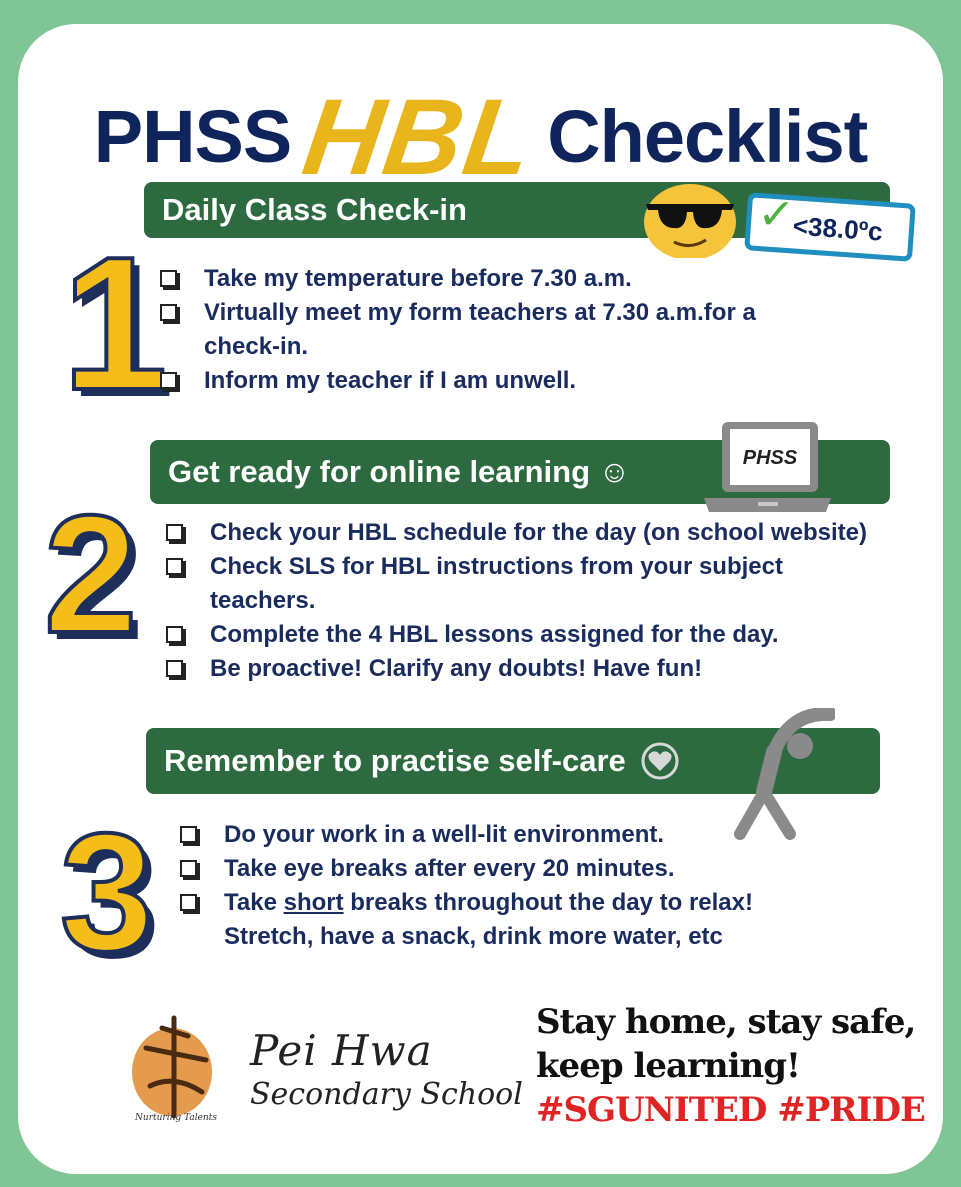 Image resolution: width=961 pixels, height=1187 pixels. Describe the element at coordinates (496, 869) in the screenshot. I see `list-item: Take eye breaks after every 20 minutes.` at that location.